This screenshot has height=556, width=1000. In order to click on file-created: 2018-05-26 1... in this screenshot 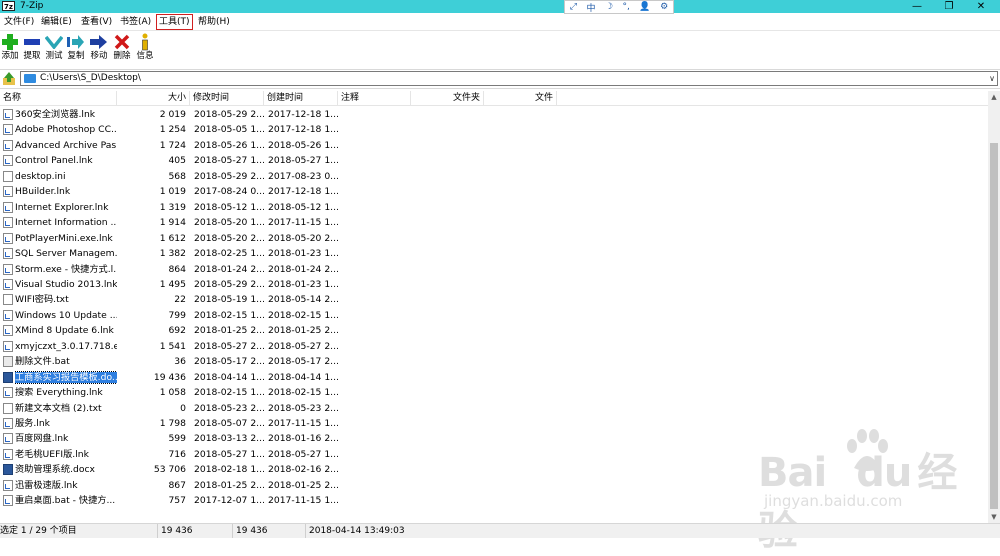, I will do `click(303, 145)`.